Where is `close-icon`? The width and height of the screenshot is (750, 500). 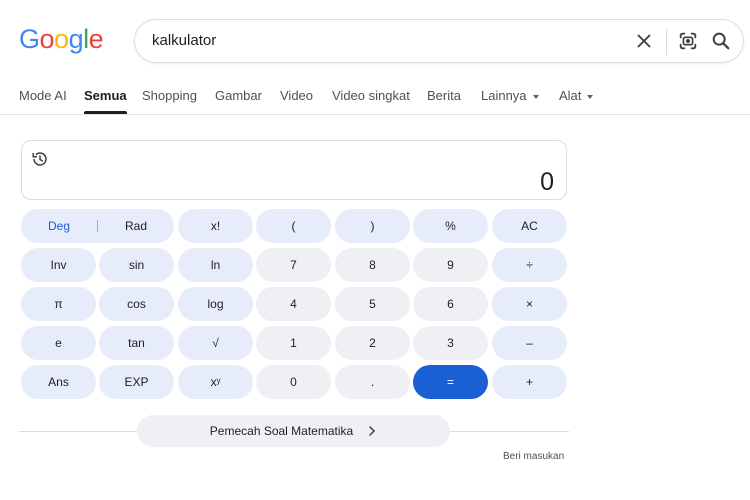
close-icon is located at coordinates (644, 41).